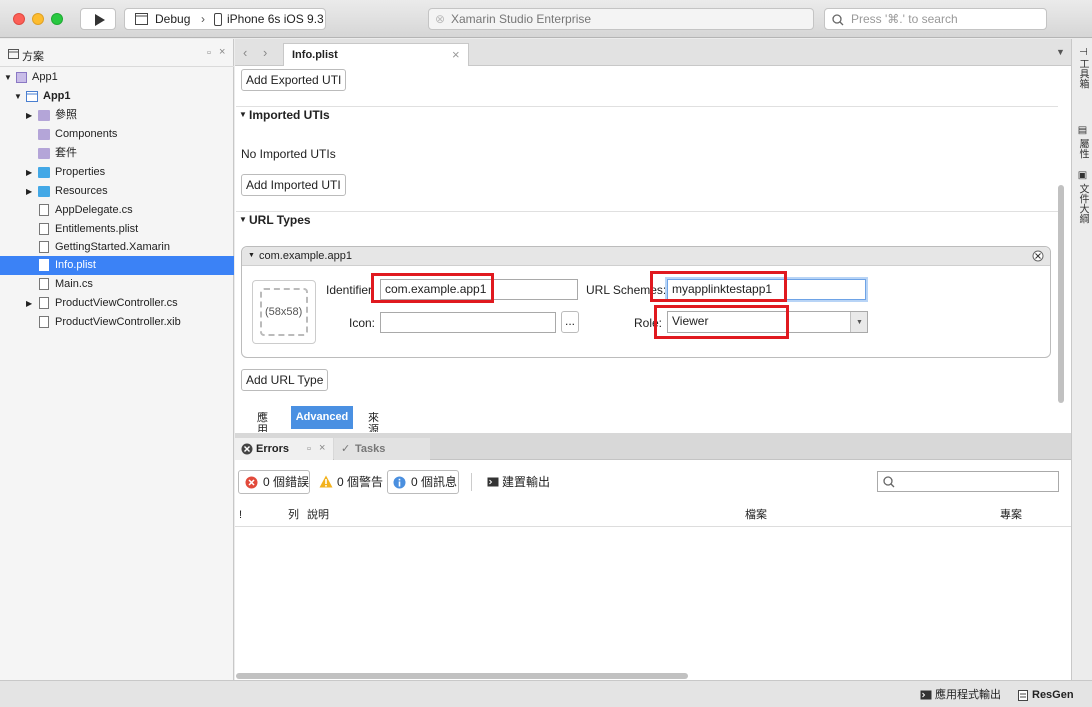 The image size is (1092, 707). What do you see at coordinates (280, 220) in the screenshot?
I see `url-types-header: URL Types` at bounding box center [280, 220].